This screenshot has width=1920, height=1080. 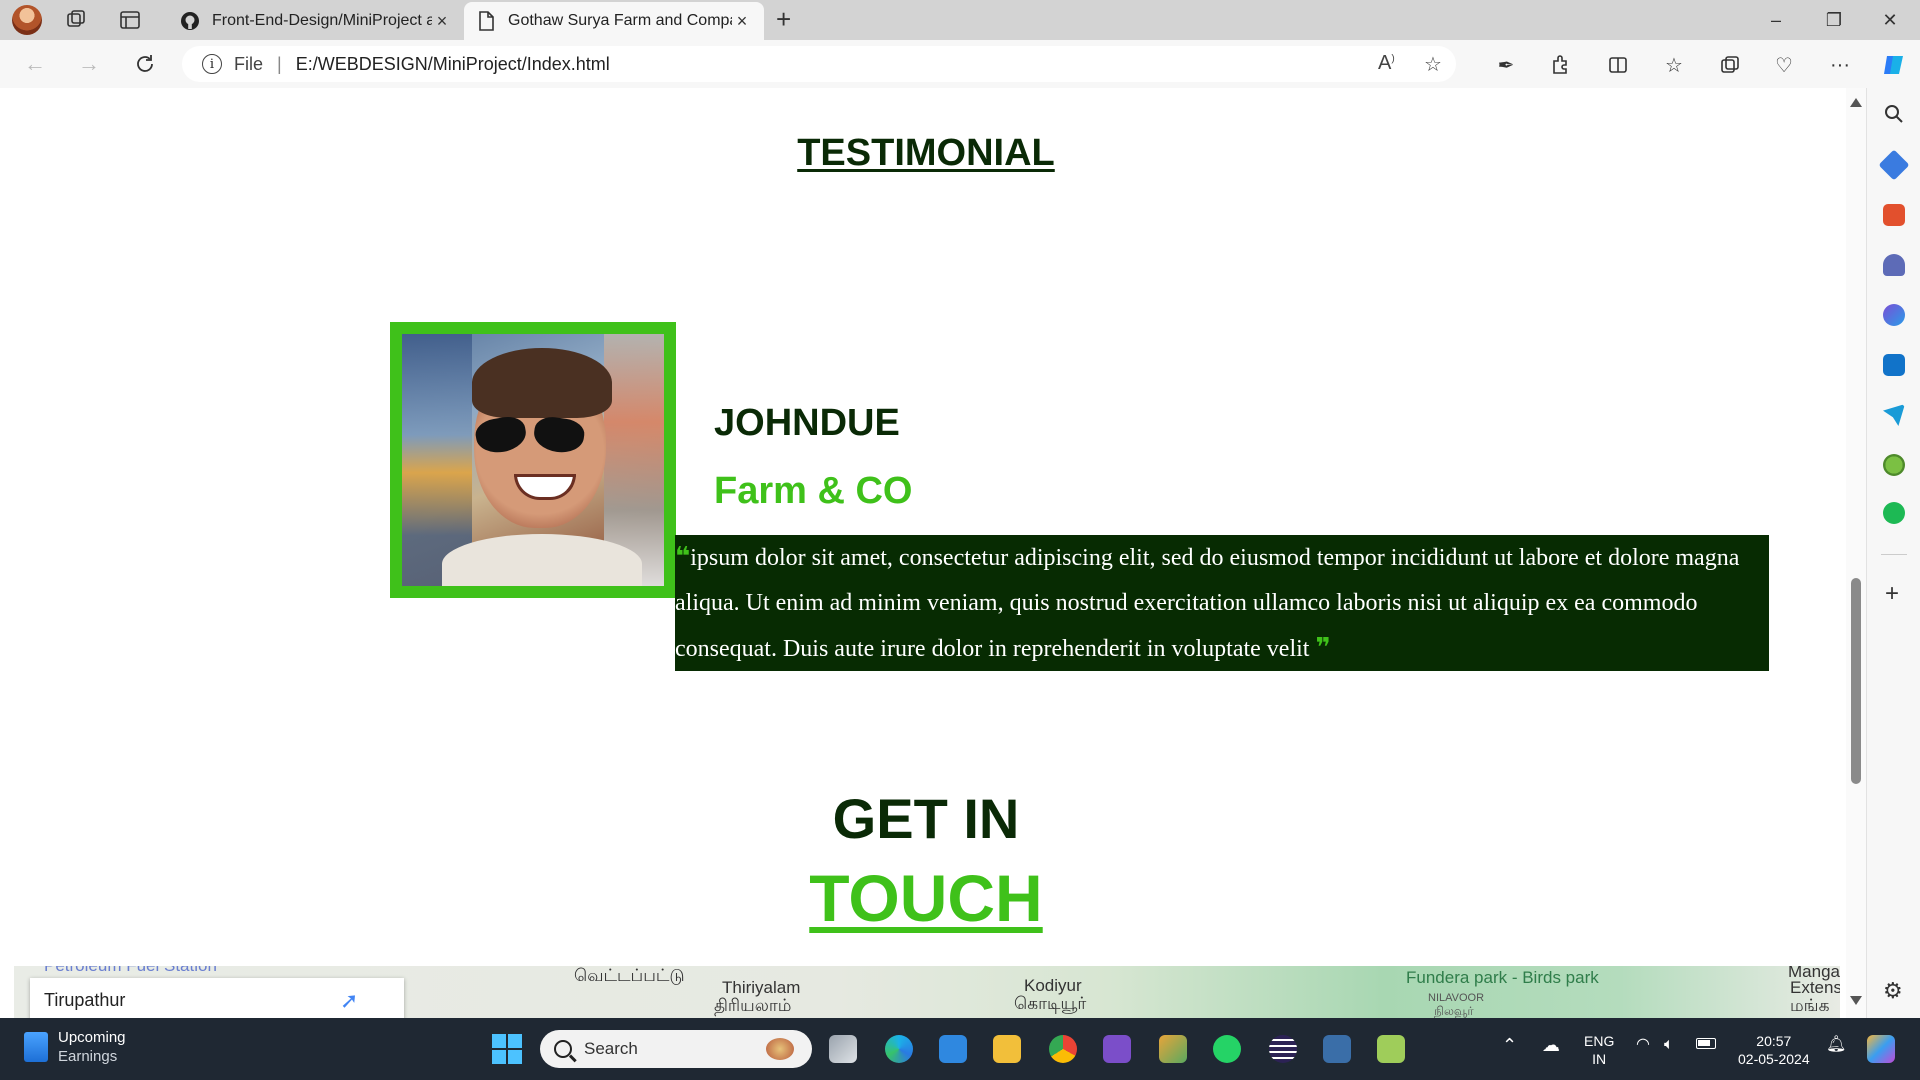 I want to click on whatsapp-icon, so click(x=1227, y=1049).